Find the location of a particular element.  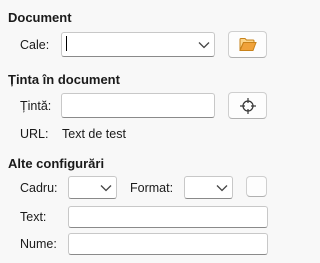

format-label: Format: is located at coordinates (152, 188).